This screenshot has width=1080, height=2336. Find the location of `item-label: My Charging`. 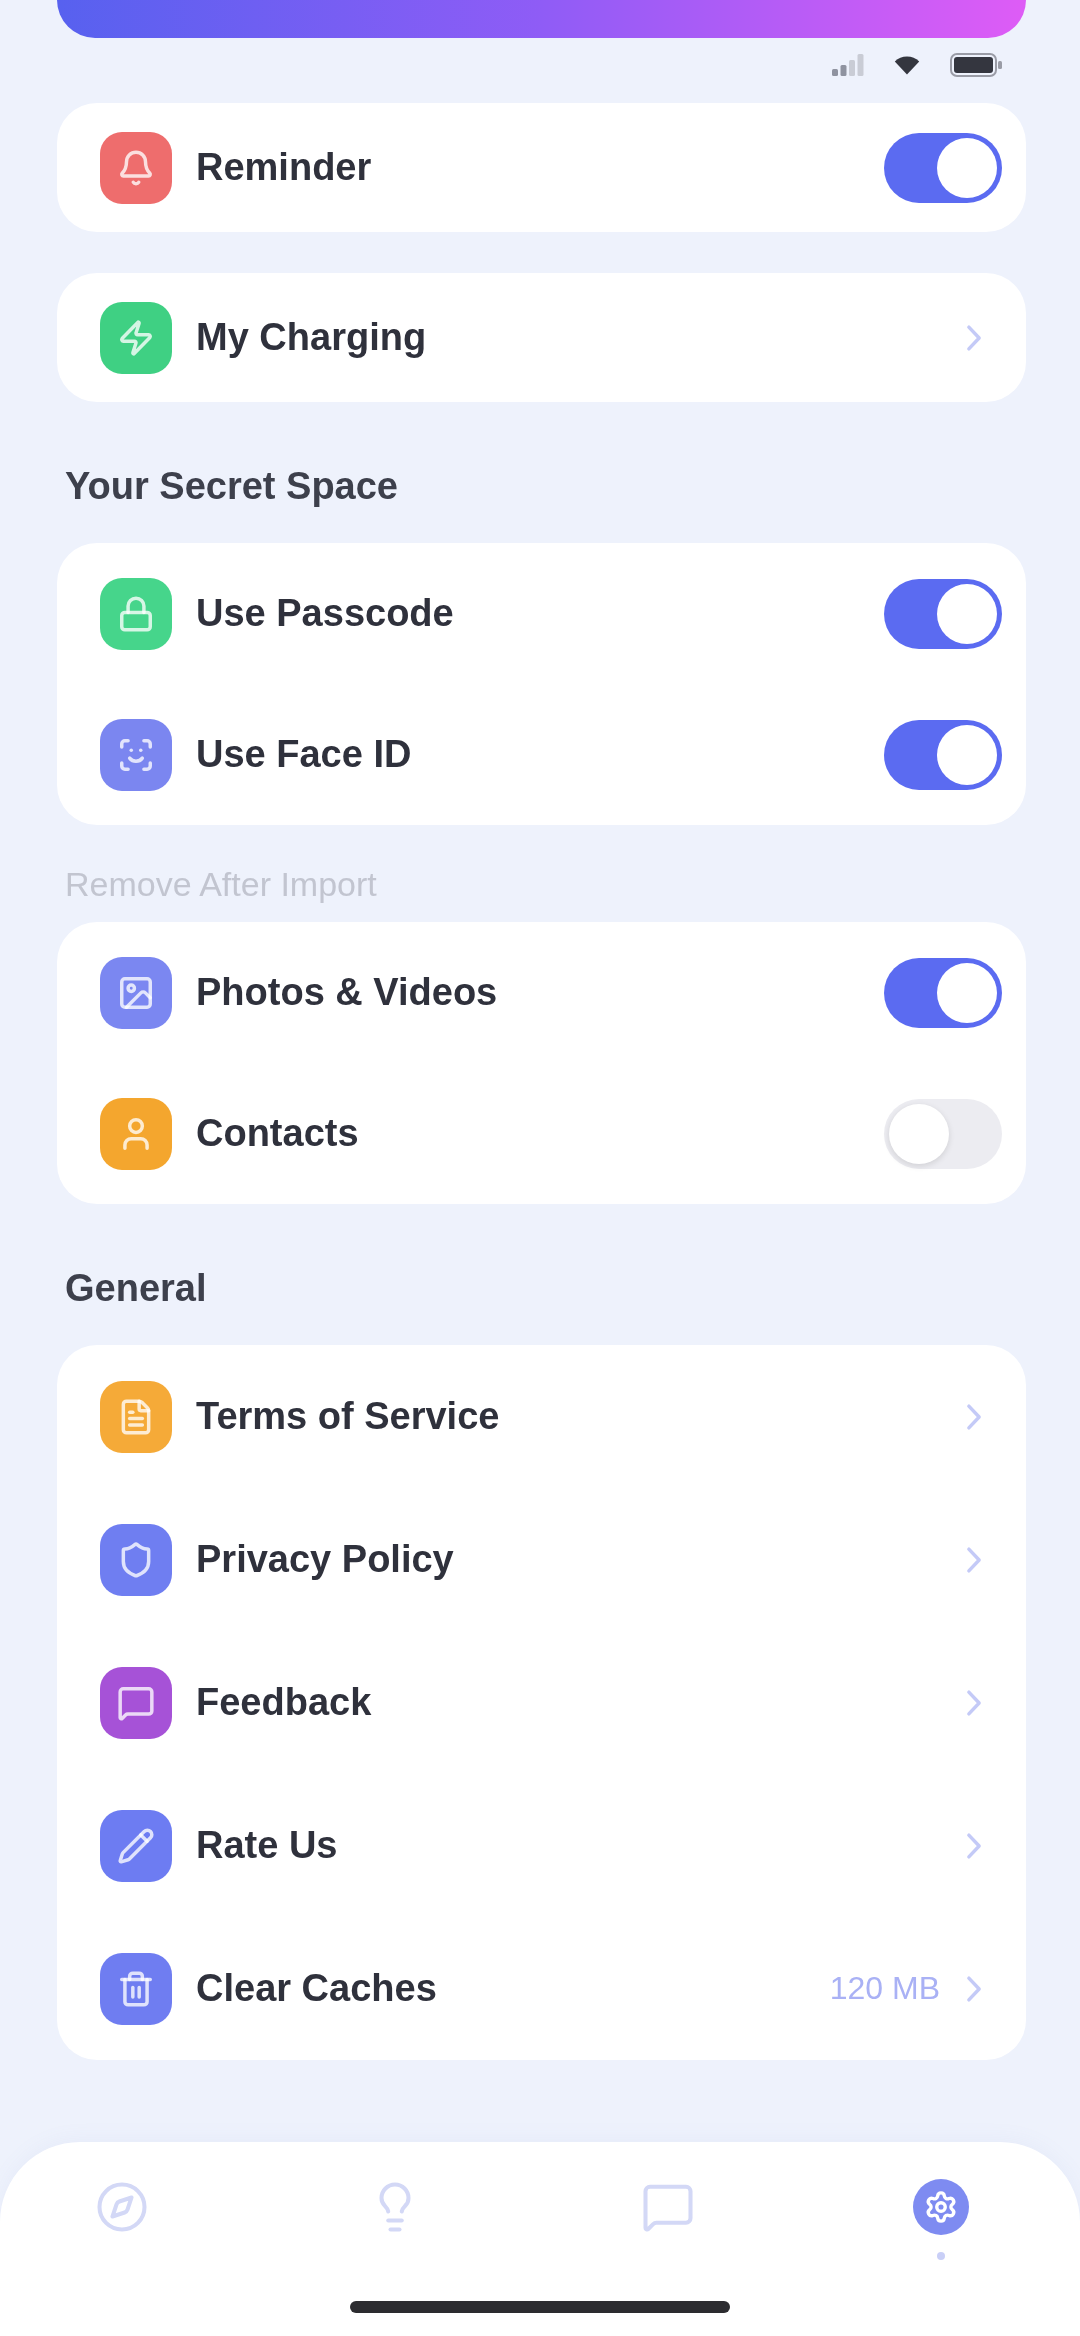

item-label: My Charging is located at coordinates (311, 337).